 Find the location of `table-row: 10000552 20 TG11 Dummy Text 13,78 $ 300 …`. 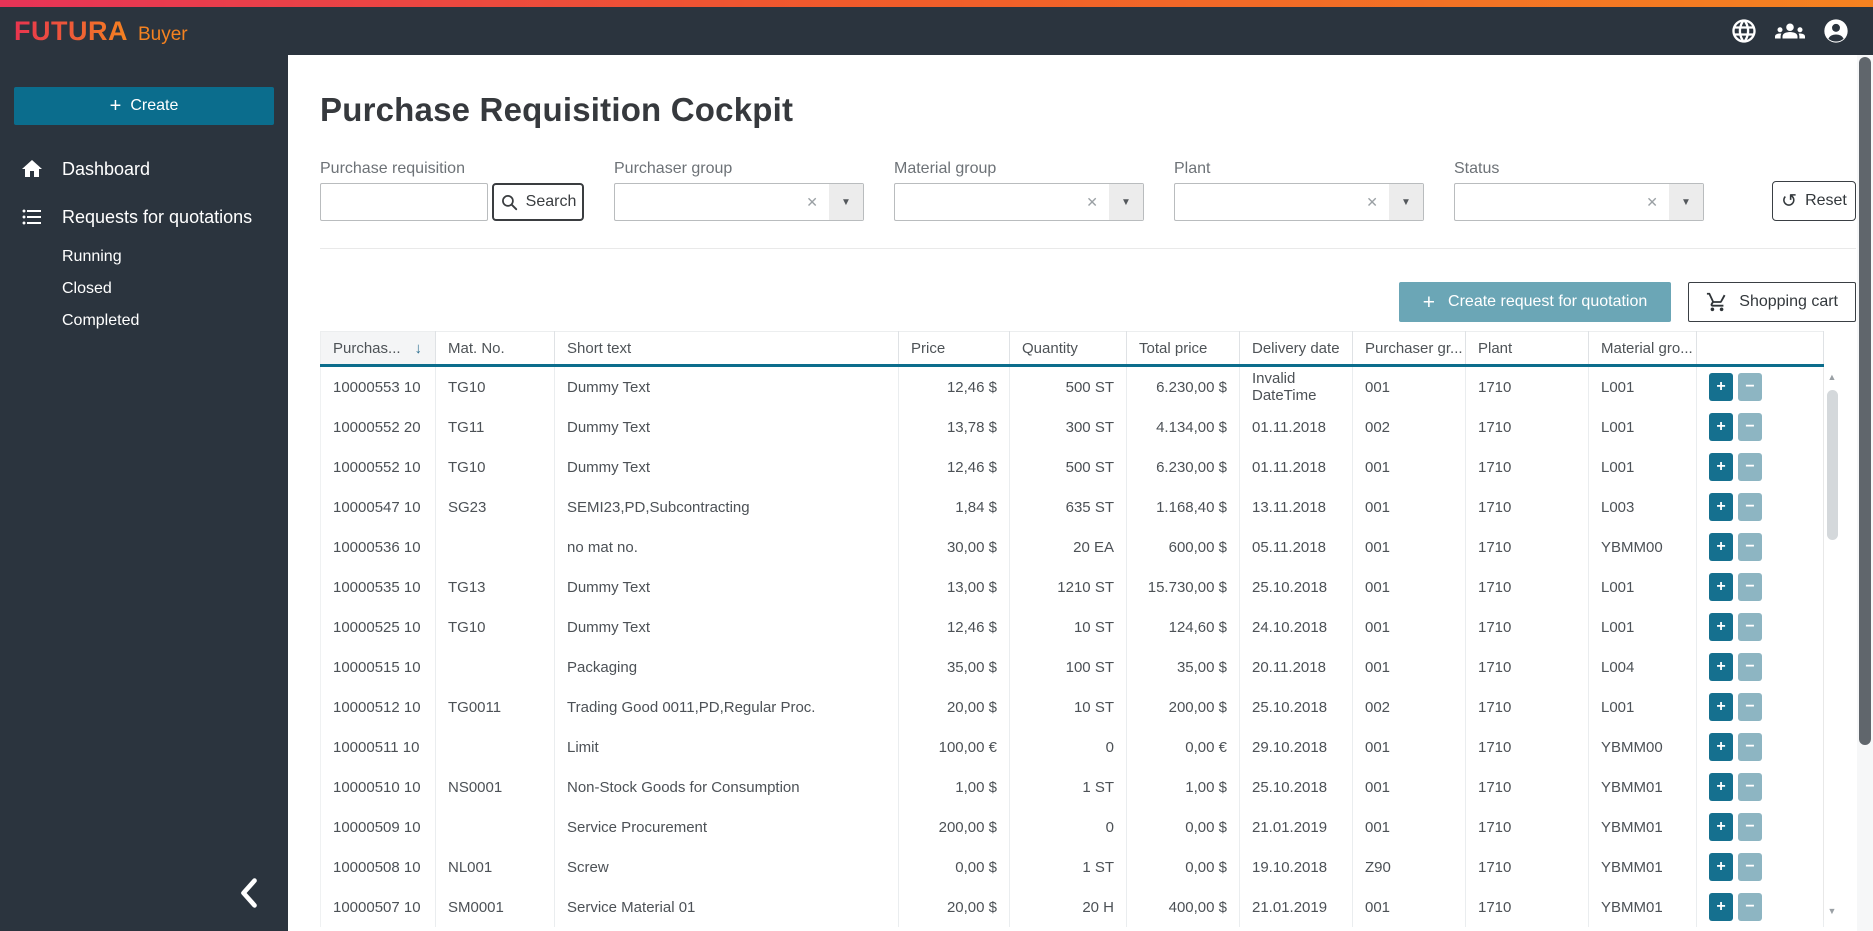

table-row: 10000552 20 TG11 Dummy Text 13,78 $ 300 … is located at coordinates (1072, 427).